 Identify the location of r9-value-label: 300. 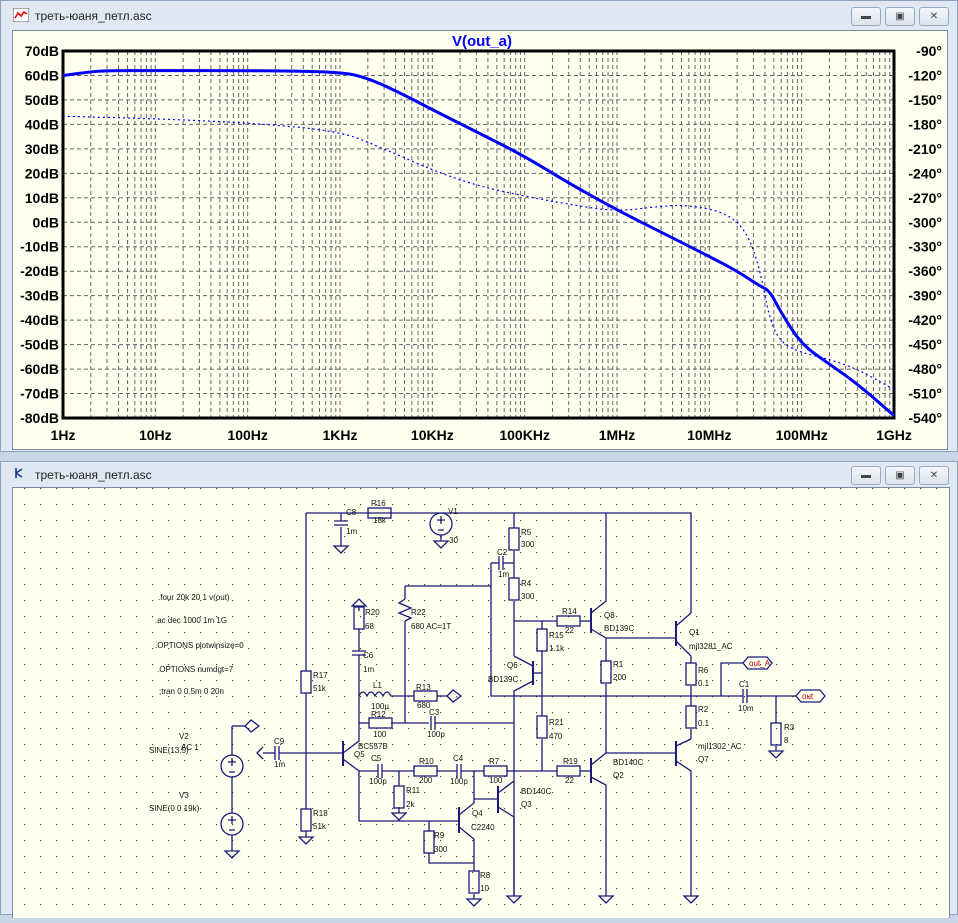
(441, 849).